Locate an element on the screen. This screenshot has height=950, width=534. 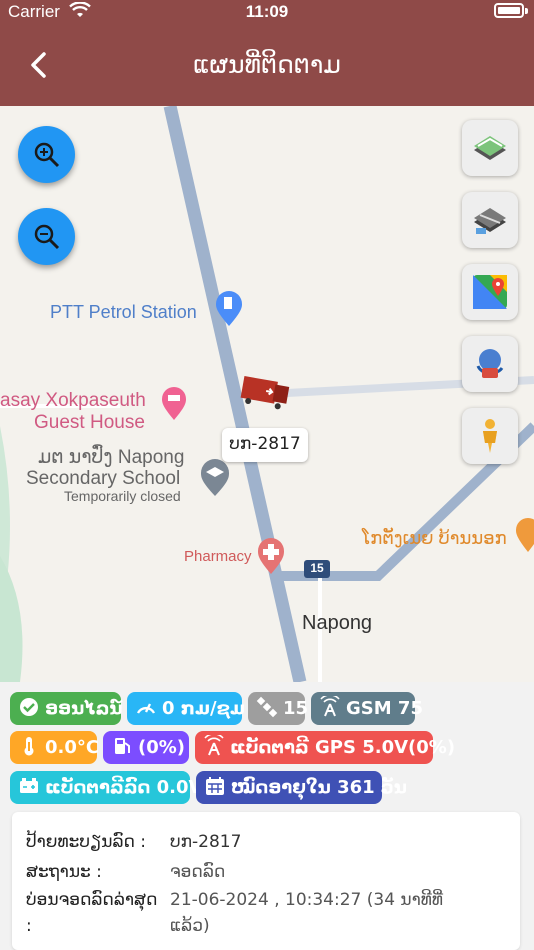
satellite-count-icon is located at coordinates (267, 707).